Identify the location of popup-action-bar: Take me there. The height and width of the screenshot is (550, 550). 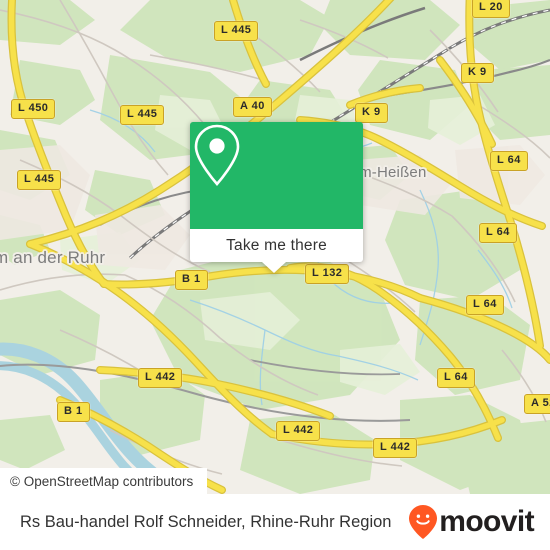
(276, 245).